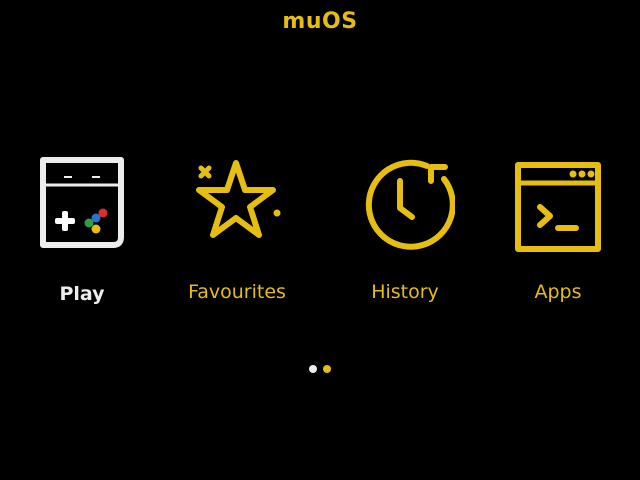  Describe the element at coordinates (558, 207) in the screenshot. I see `terminal-window-icon` at that location.